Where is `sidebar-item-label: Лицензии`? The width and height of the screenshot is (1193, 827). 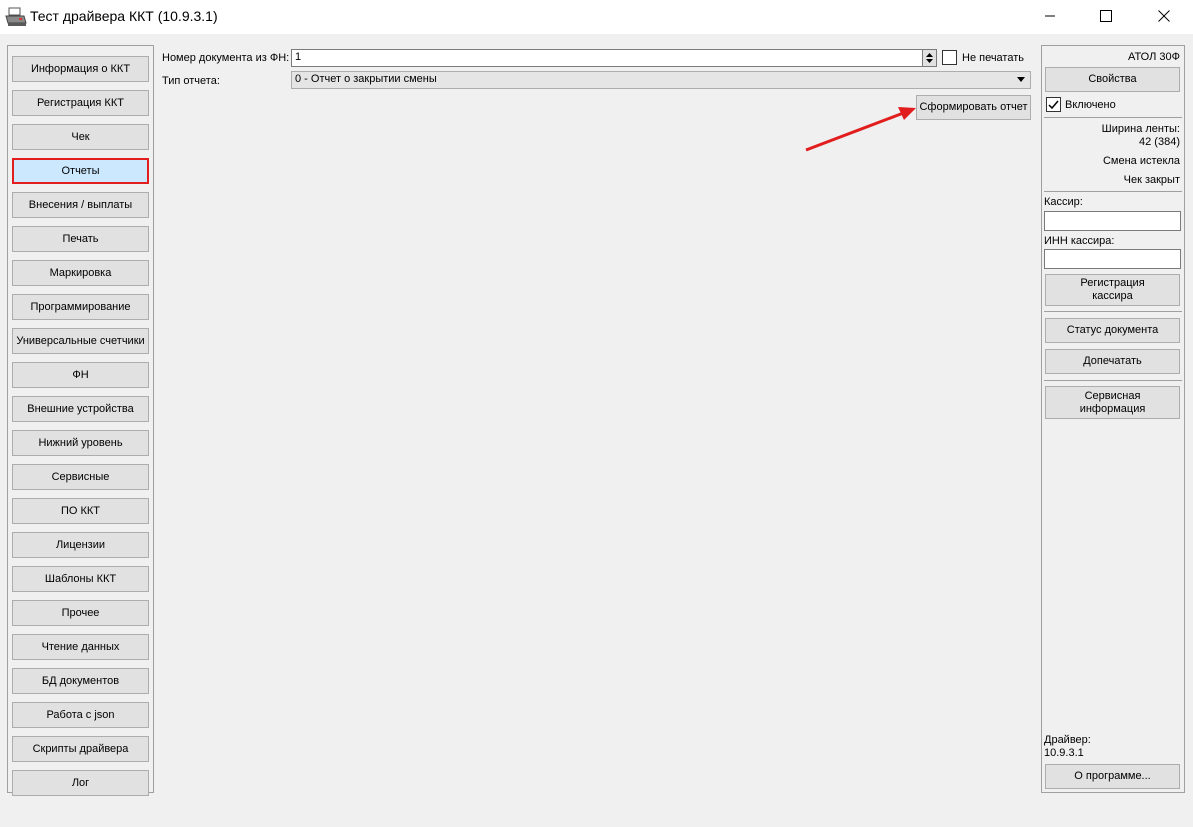 sidebar-item-label: Лицензии is located at coordinates (80, 544).